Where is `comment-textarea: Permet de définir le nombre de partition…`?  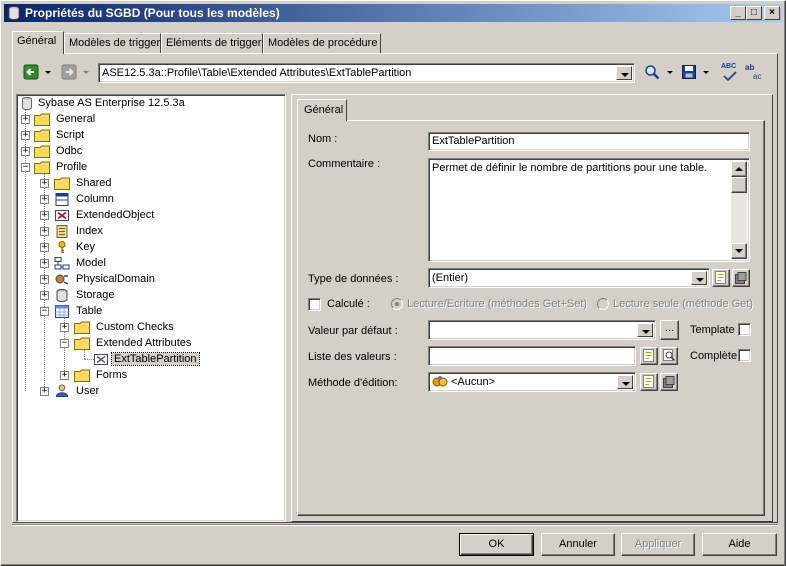 comment-textarea: Permet de définir le nombre de partition… is located at coordinates (589, 210).